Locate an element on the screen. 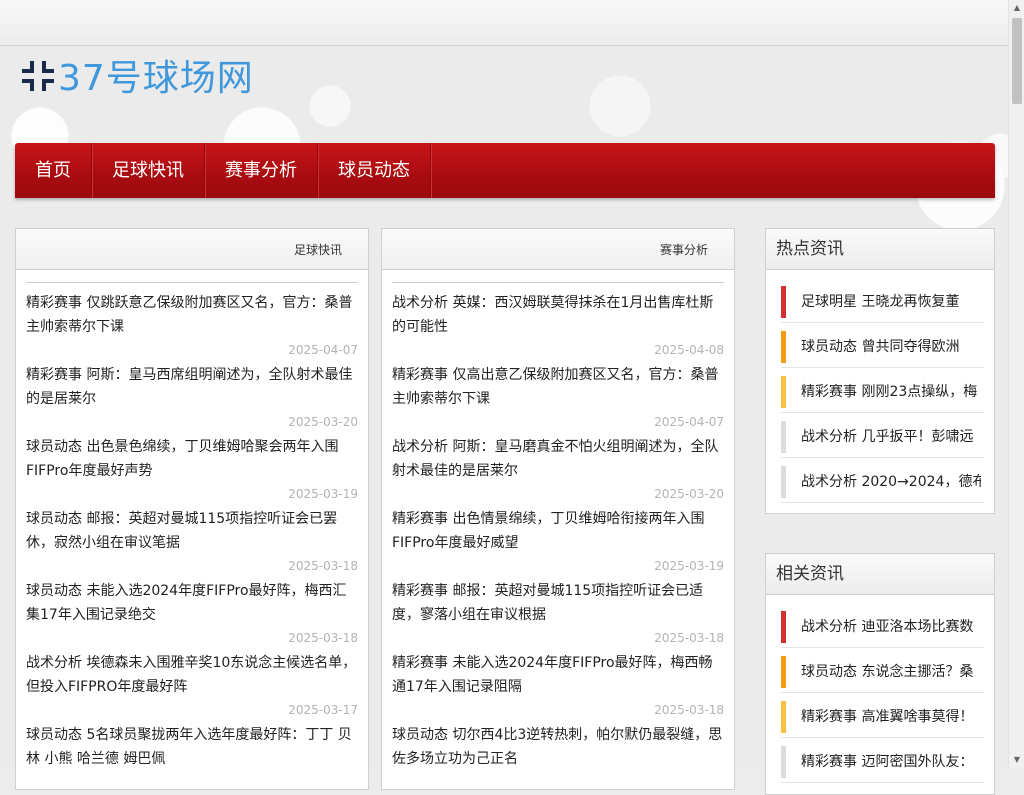 The height and width of the screenshot is (795, 1024). logo-text: 37号球场网 is located at coordinates (156, 78).